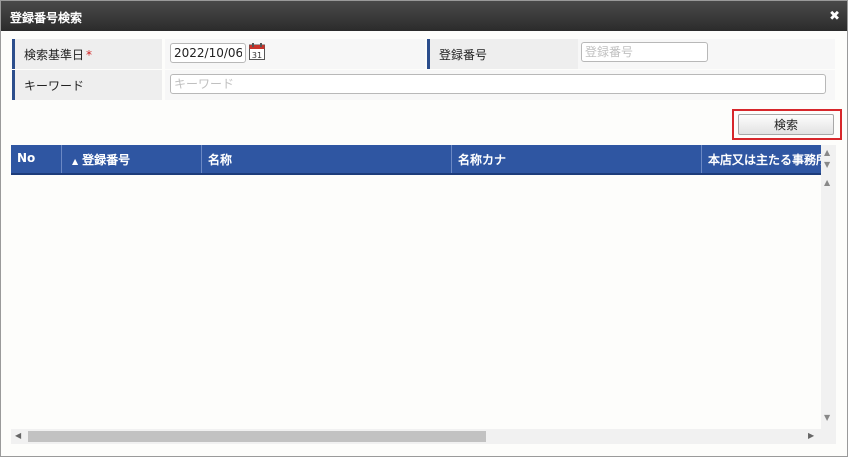 Image resolution: width=848 pixels, height=457 pixels. What do you see at coordinates (828, 287) in the screenshot?
I see `vertical-scrollbar: ▲ ▼ ▲ ▼` at bounding box center [828, 287].